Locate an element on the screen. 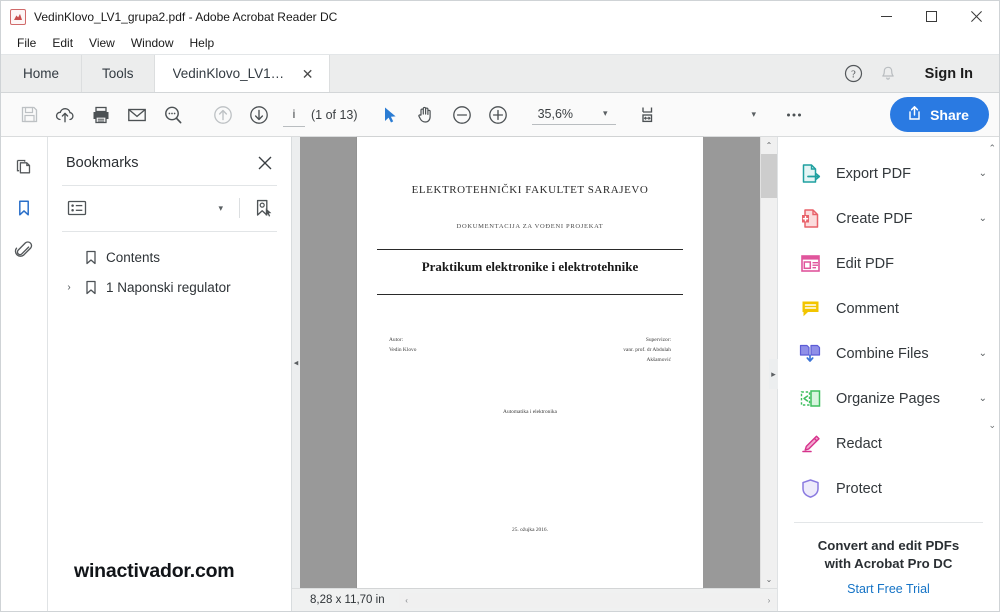 The height and width of the screenshot is (612, 1000). page-thumbnails-icon is located at coordinates (24, 166).